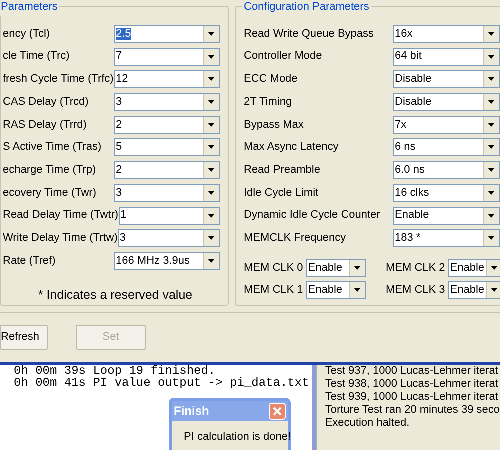  I want to click on dropdown-field: 166 MHz 3.9us, so click(167, 261).